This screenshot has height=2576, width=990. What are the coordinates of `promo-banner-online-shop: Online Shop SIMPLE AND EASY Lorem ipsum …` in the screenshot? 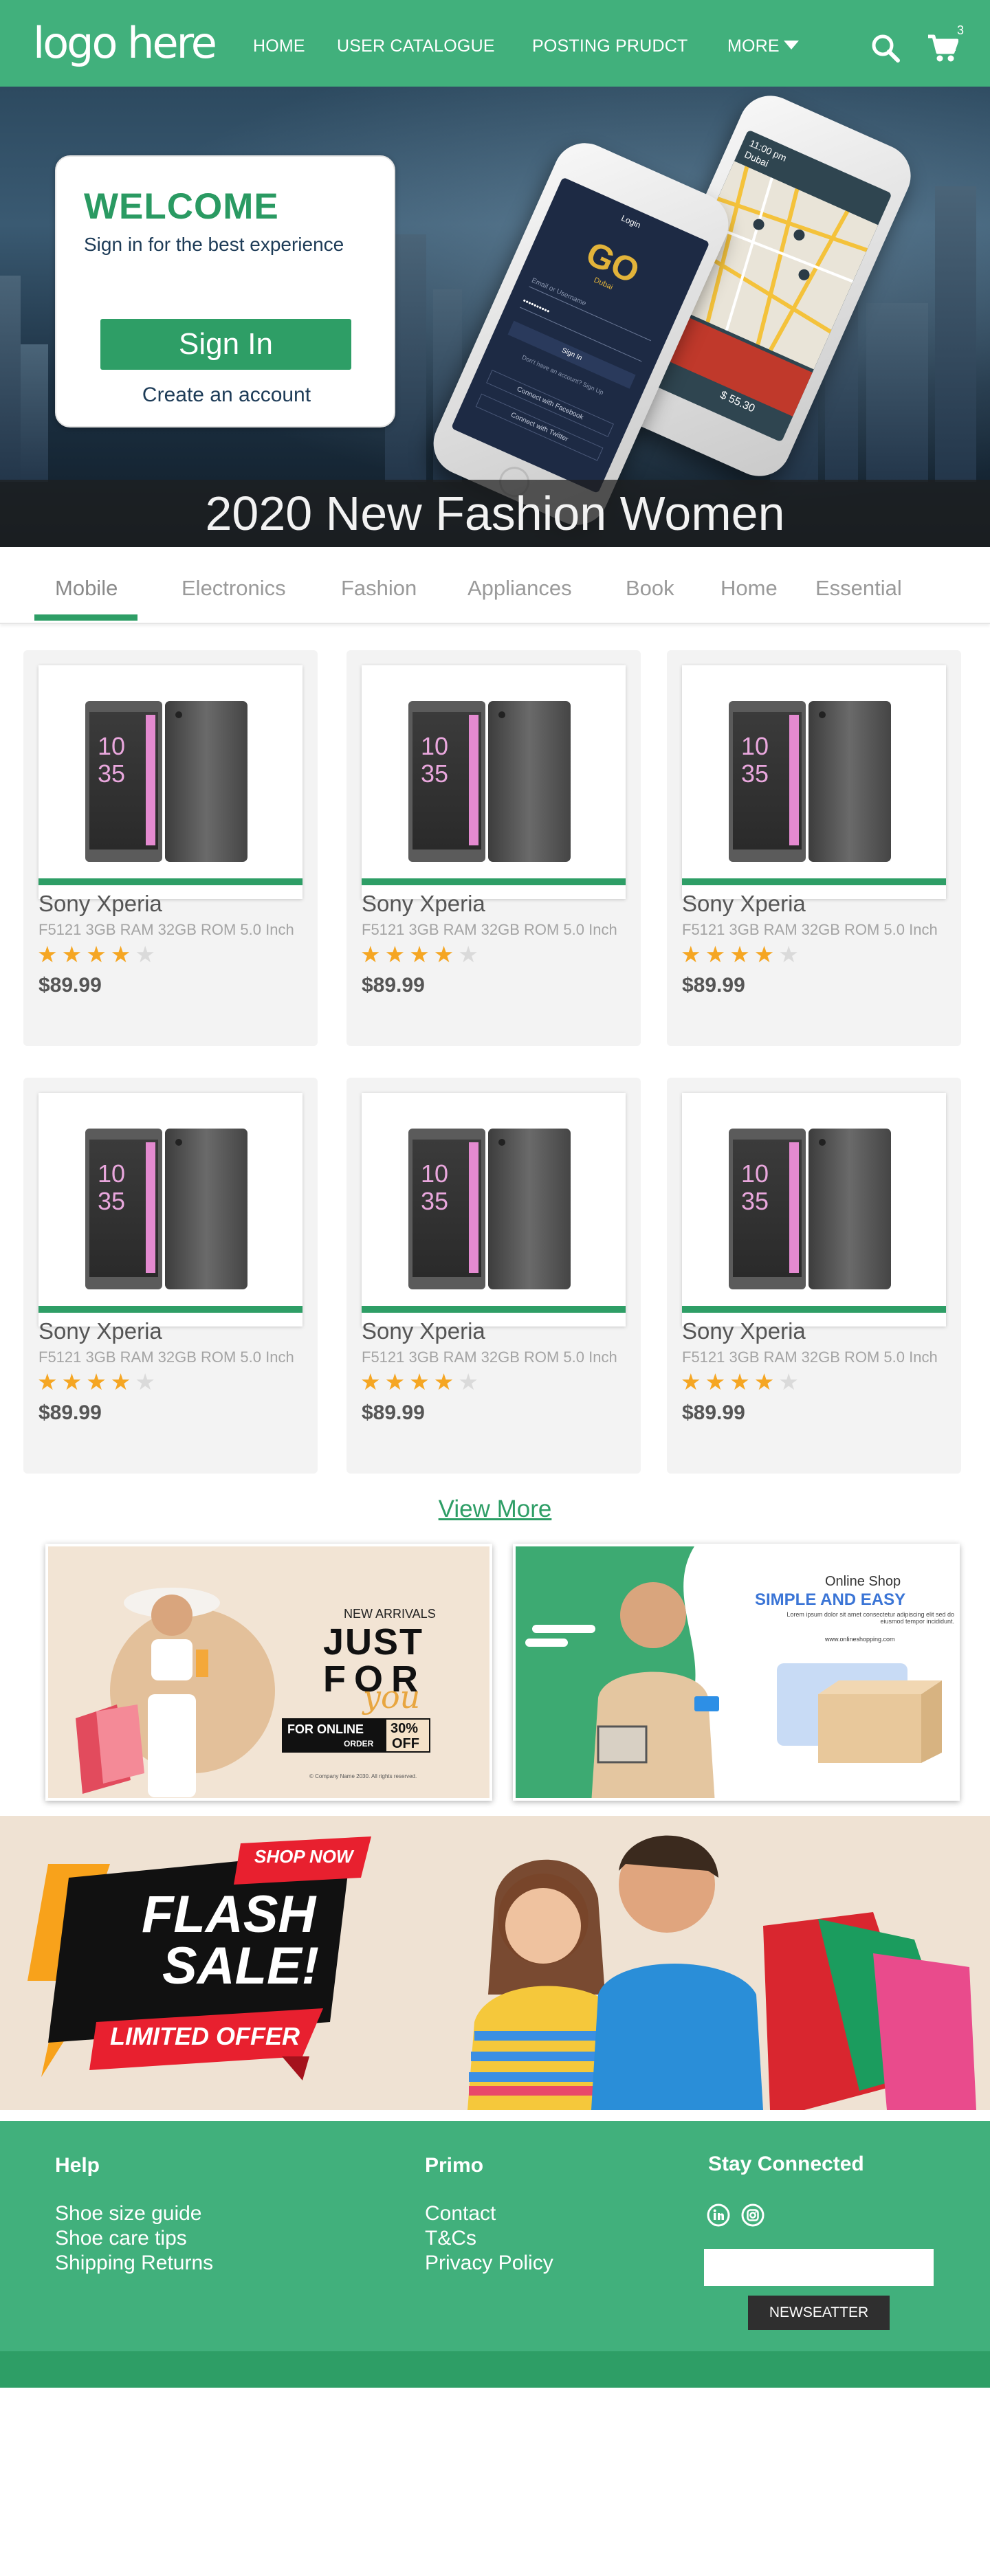 It's located at (736, 1672).